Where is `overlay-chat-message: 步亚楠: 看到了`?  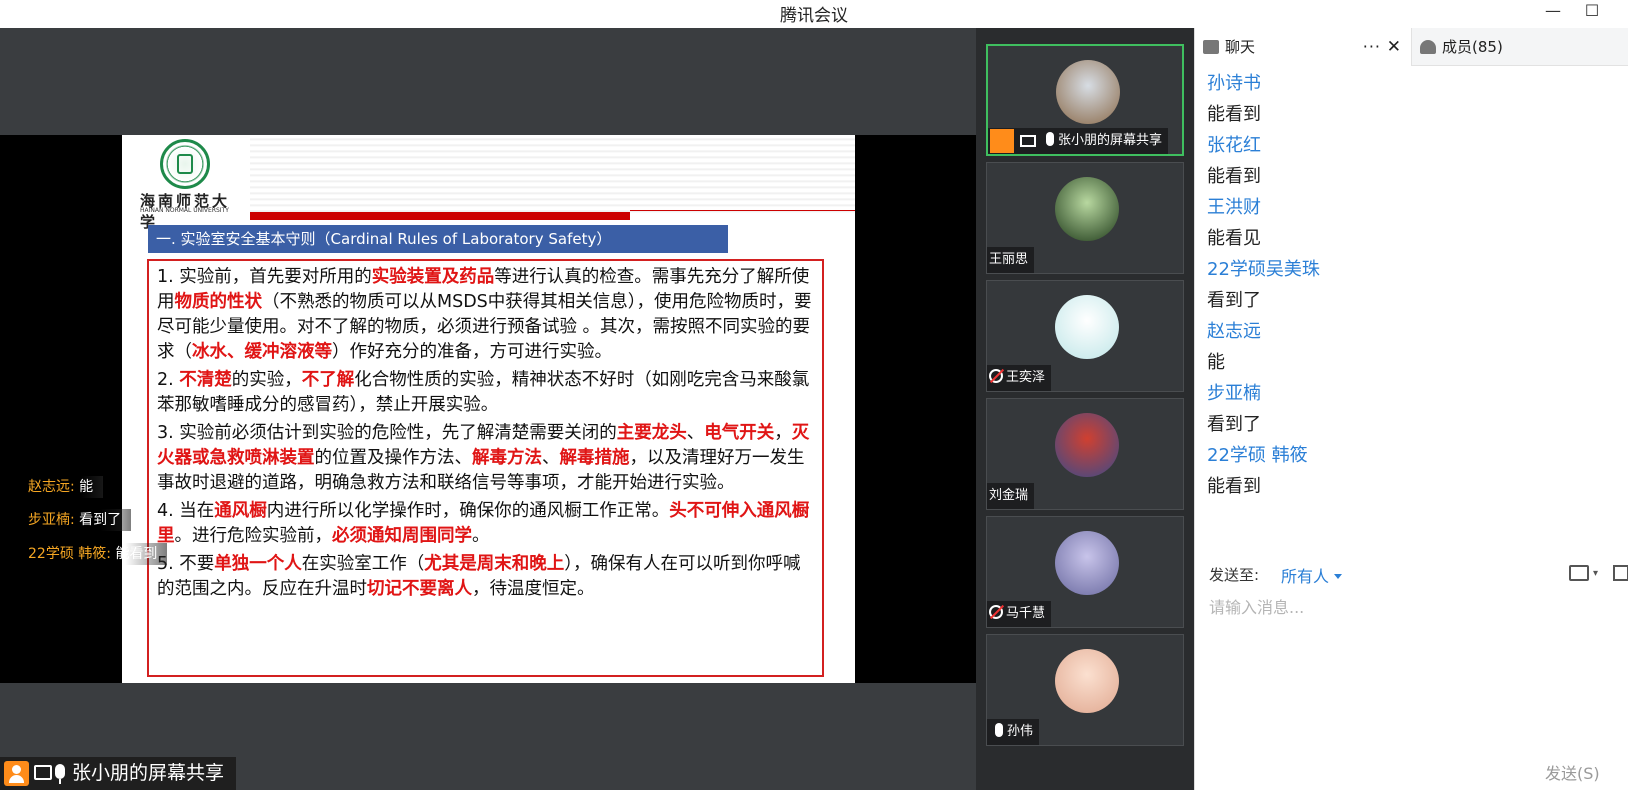 overlay-chat-message: 步亚楠: 看到了 is located at coordinates (80, 520).